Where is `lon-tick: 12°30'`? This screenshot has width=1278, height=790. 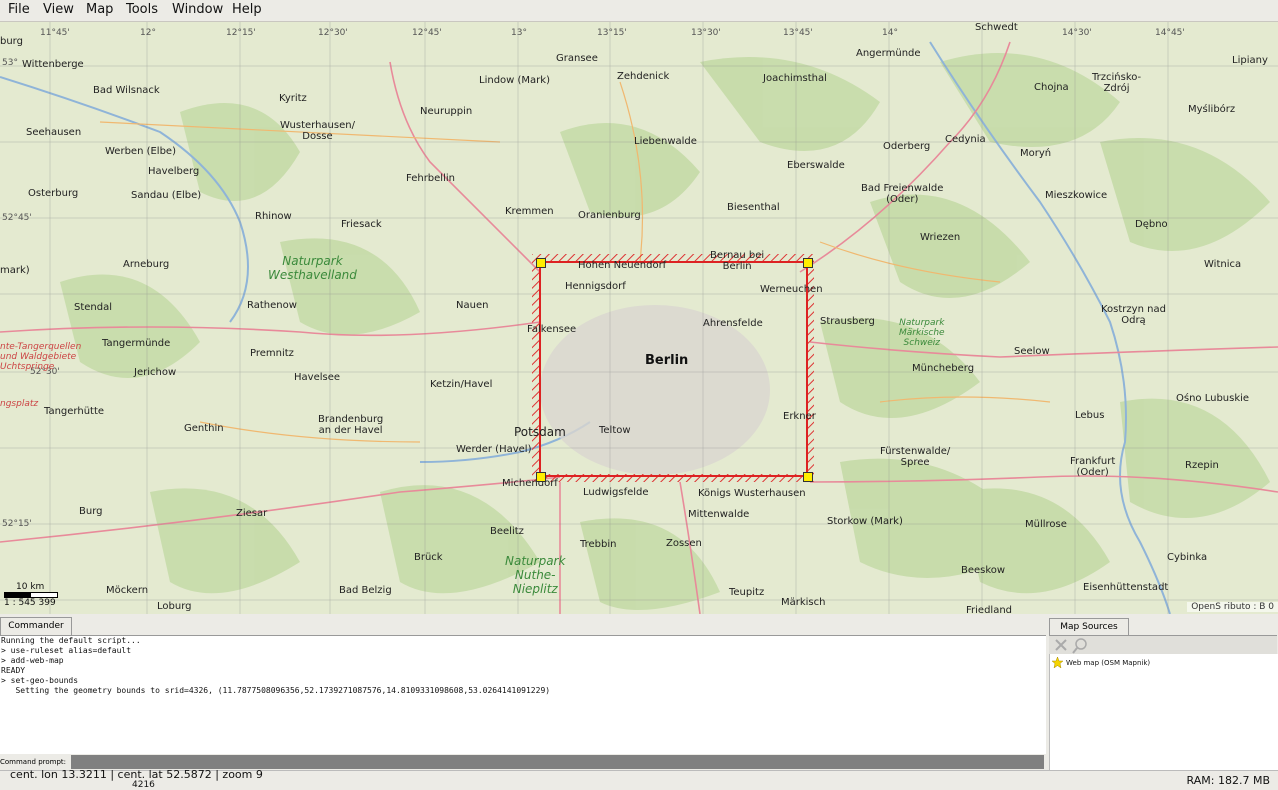
lon-tick: 12°30' is located at coordinates (333, 33).